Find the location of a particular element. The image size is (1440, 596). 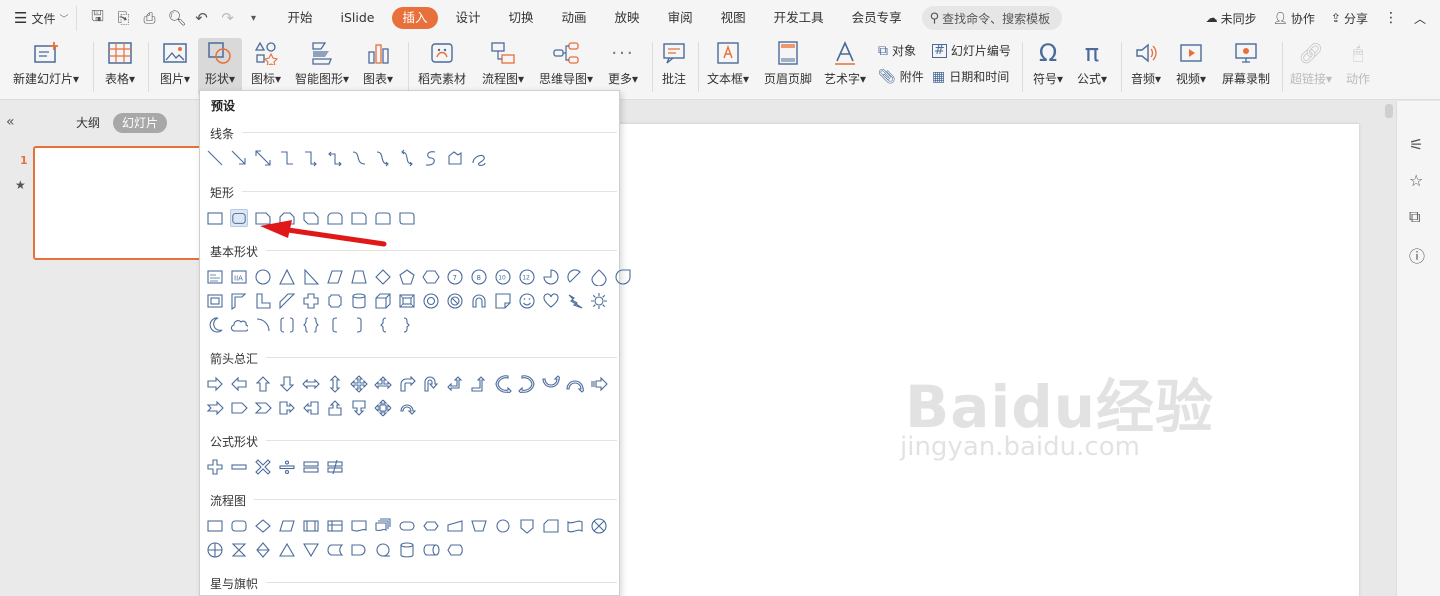

shape-fdoc-icon is located at coordinates (359, 526).